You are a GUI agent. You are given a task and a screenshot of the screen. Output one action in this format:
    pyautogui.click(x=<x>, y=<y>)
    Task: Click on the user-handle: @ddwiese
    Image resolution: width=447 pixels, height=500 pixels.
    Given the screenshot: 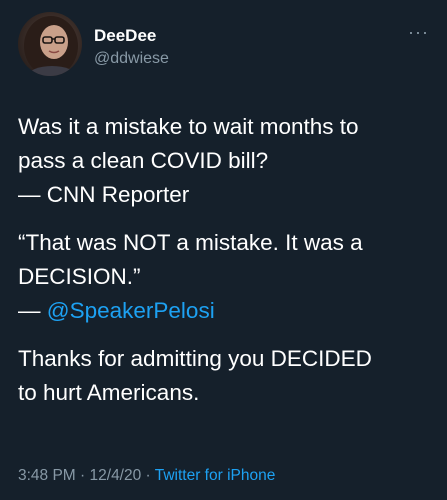 What is the action you would take?
    pyautogui.click(x=131, y=59)
    